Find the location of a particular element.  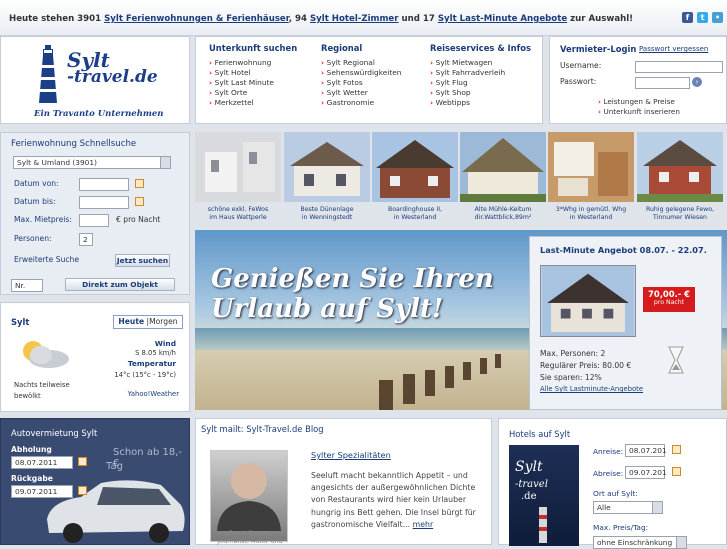

login-submit-icon: › is located at coordinates (697, 82).